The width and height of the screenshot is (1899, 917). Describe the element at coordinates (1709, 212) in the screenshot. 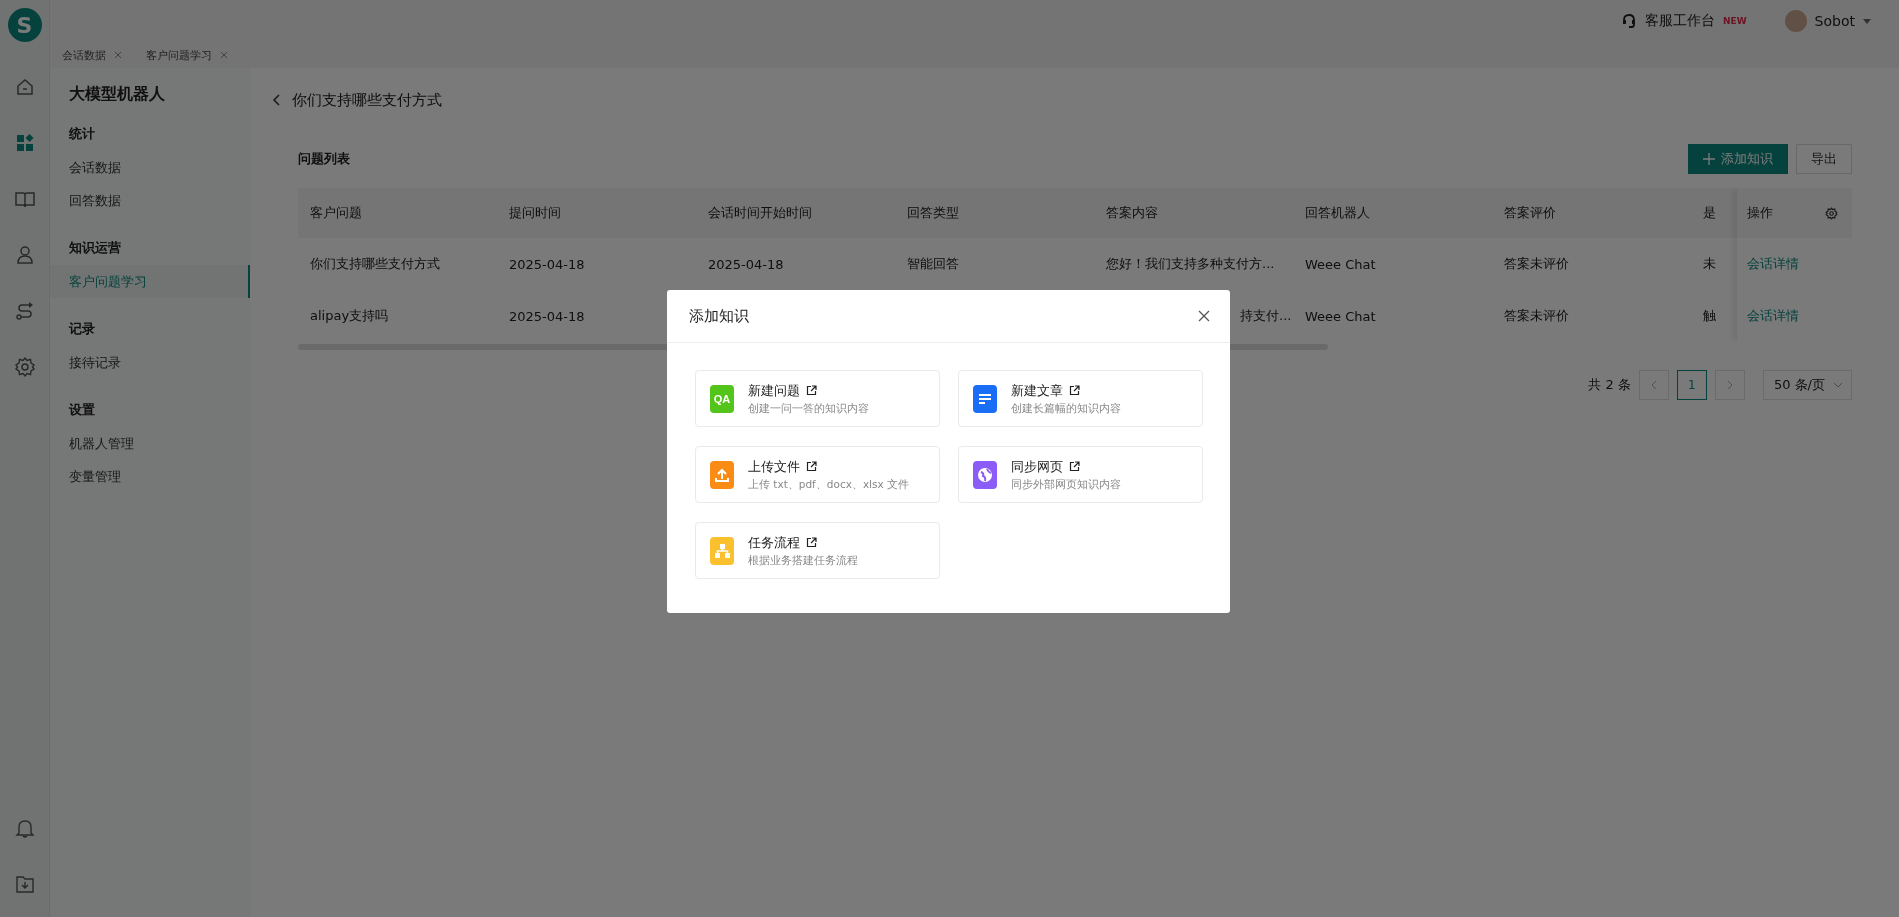

I see `column-header: 是` at that location.